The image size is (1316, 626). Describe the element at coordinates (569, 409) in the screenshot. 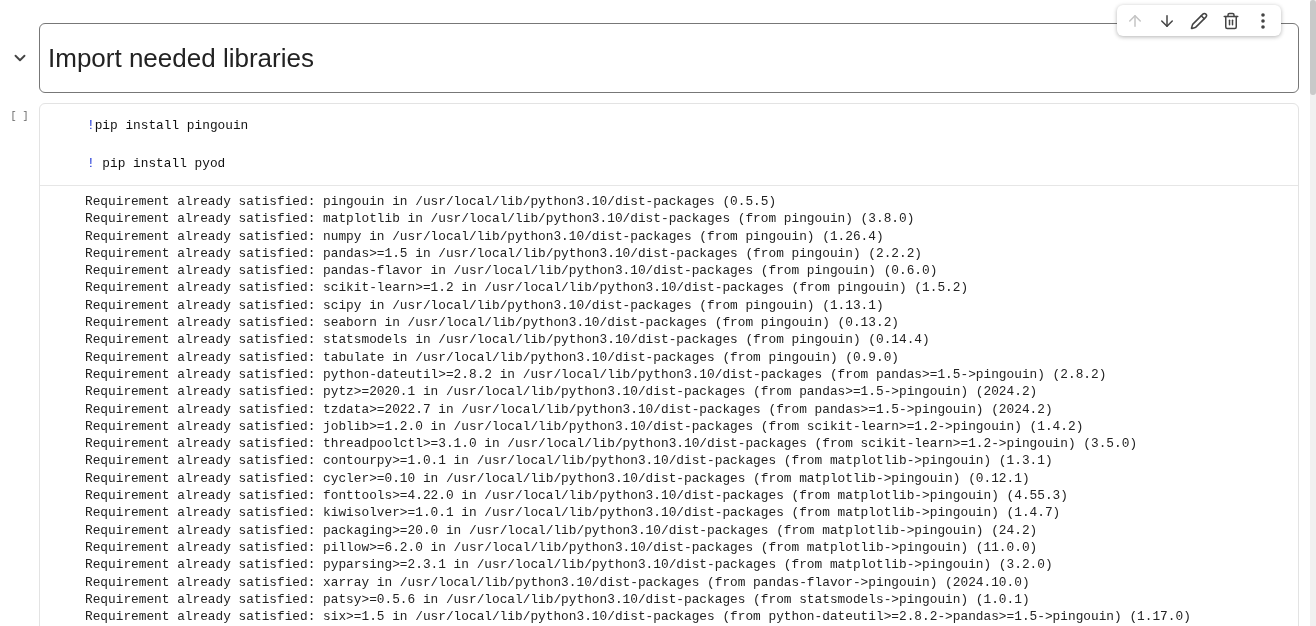

I see `output-line: Requirement already satisfied: tzdata>=2022.7 in /usr/local/lib/python3.10/dist-packages (from pandas>=1.5->pingouin) (2024.2)` at that location.